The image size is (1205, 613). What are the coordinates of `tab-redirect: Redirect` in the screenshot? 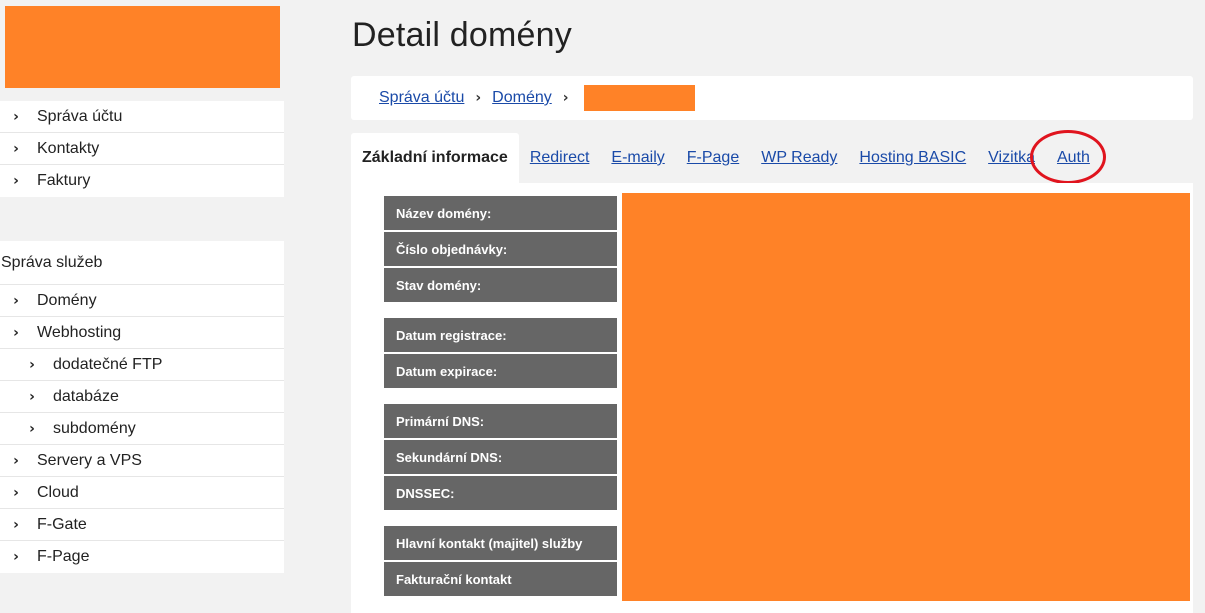 It's located at (560, 158).